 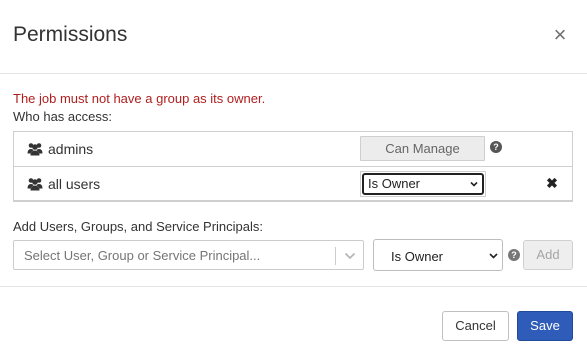 I want to click on dialog-title: Permissions, so click(x=70, y=34).